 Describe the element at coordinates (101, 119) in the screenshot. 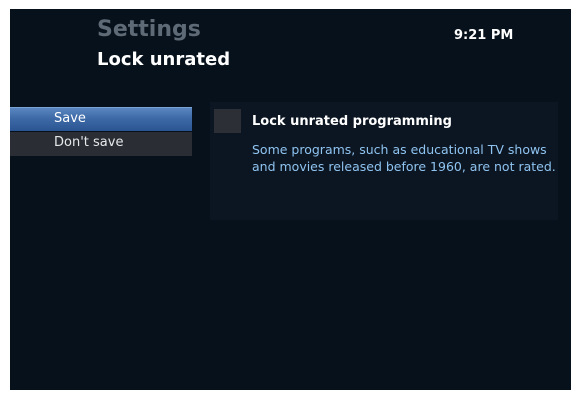

I see `save-button: Save` at that location.